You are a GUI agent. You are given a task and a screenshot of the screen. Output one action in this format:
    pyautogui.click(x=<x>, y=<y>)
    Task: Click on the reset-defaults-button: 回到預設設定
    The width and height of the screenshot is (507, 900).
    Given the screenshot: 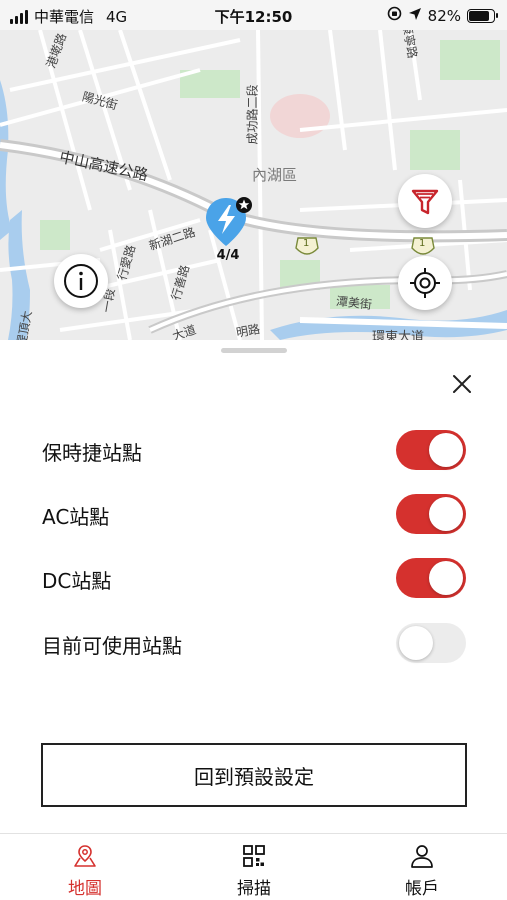 What is the action you would take?
    pyautogui.click(x=254, y=775)
    